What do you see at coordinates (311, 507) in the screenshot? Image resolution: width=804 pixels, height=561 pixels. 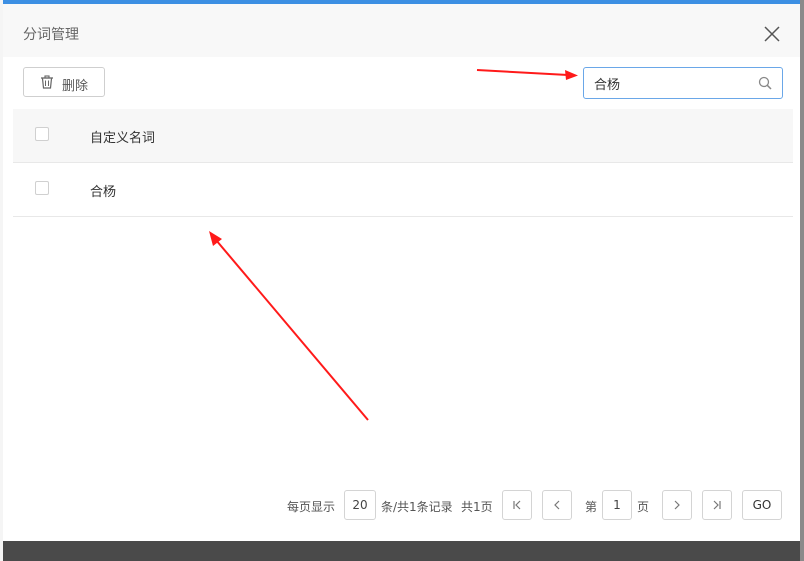 I see `per-page-label: 每页显示` at bounding box center [311, 507].